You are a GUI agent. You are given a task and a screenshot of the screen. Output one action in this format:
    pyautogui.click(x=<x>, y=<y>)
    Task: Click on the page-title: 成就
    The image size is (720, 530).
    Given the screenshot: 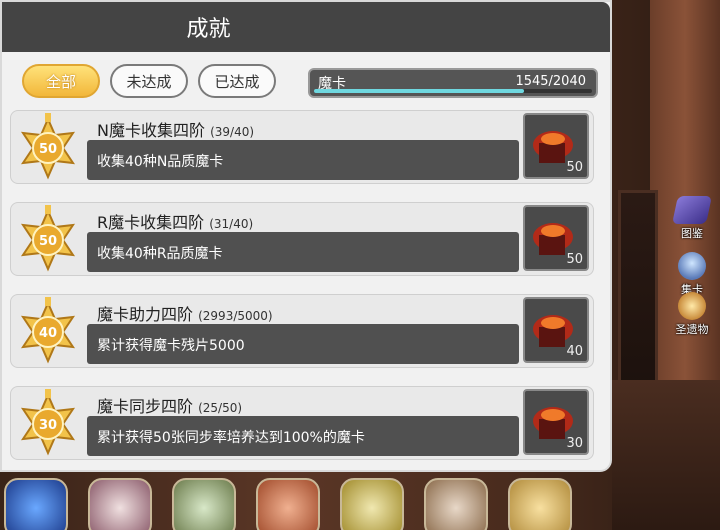 What is the action you would take?
    pyautogui.click(x=208, y=29)
    